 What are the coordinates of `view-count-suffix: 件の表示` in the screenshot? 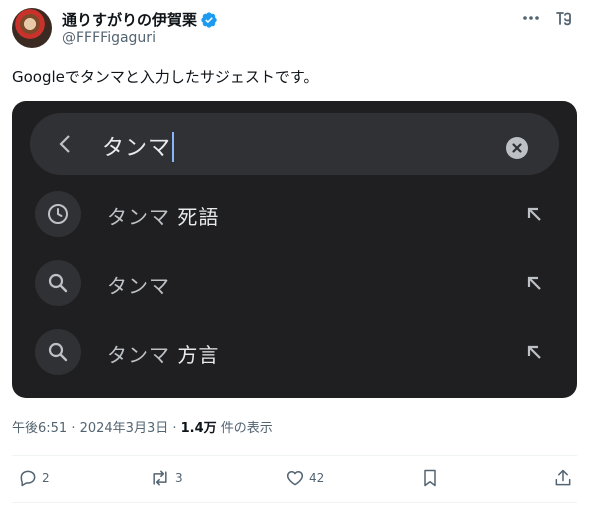 It's located at (244, 428).